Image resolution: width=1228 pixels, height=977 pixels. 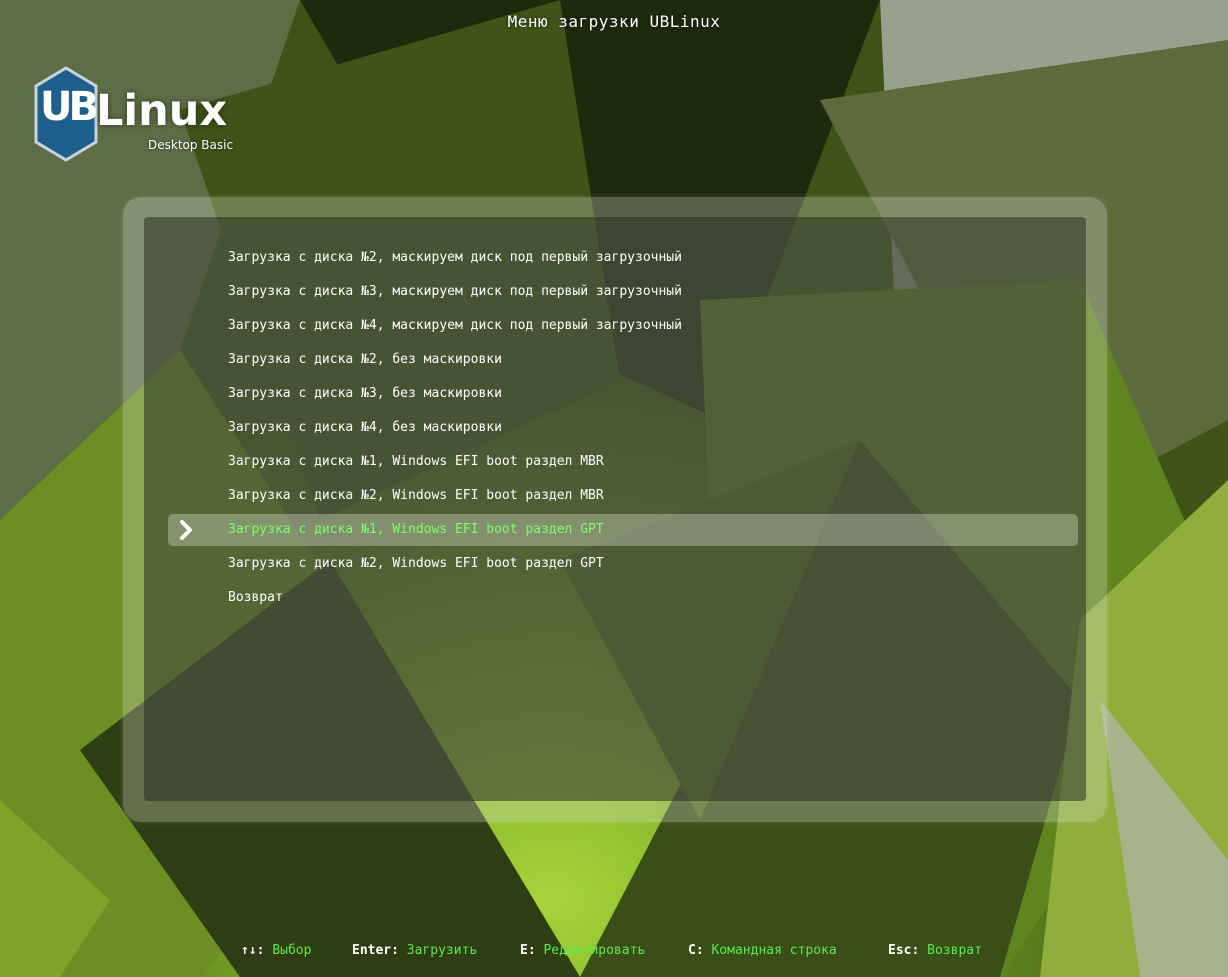 What do you see at coordinates (528, 950) in the screenshot?
I see `hint-key: E:` at bounding box center [528, 950].